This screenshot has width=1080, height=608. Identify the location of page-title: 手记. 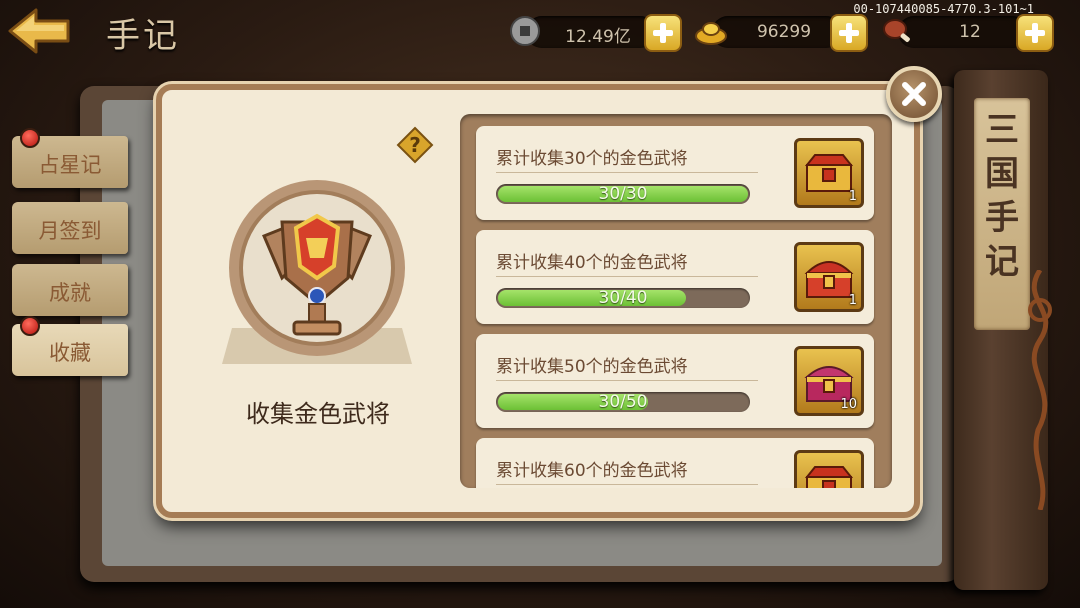
(143, 36).